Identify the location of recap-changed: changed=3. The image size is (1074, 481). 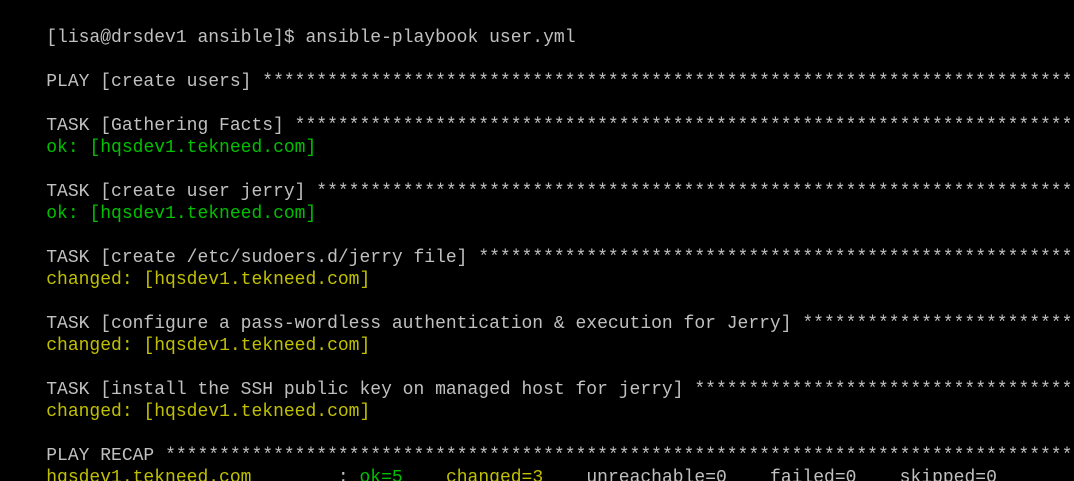
(494, 474).